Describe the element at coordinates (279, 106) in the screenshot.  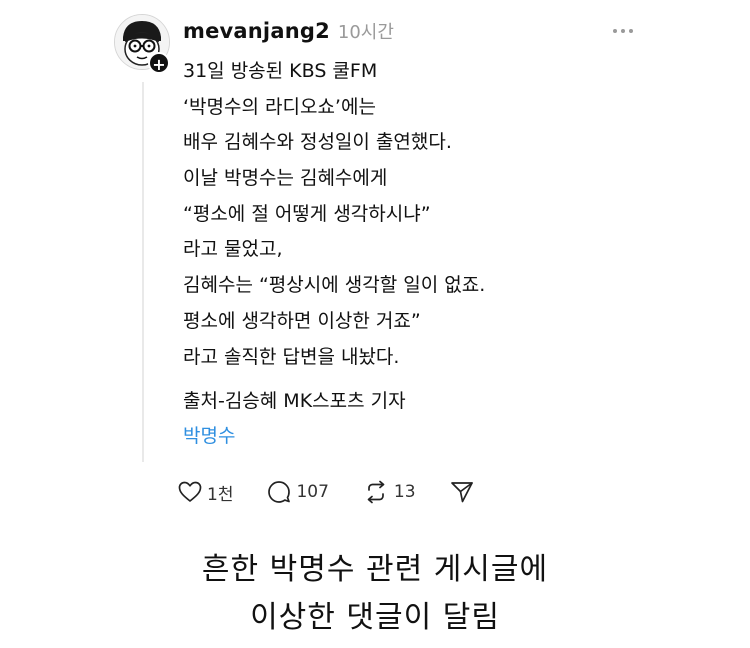
I see `post-text-line: ‘박명수의 라디오쇼’에는` at that location.